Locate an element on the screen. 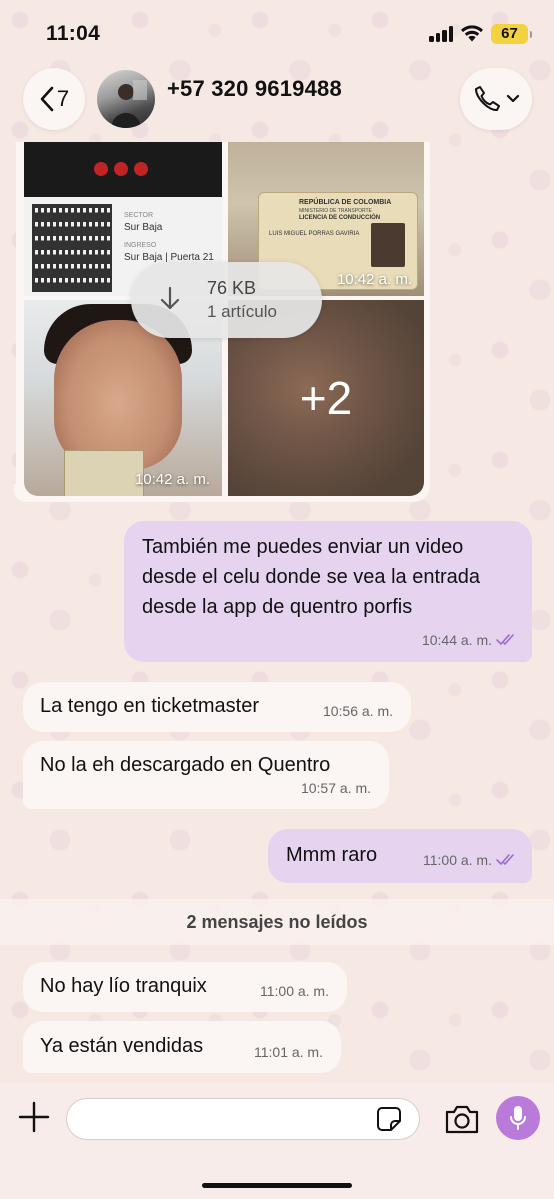 Image resolution: width=554 pixels, height=1199 pixels. contact-avatar is located at coordinates (126, 99).